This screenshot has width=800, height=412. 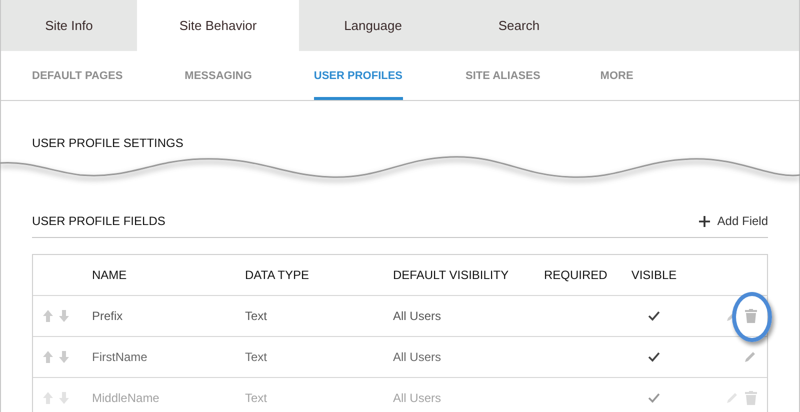 I want to click on column-header: VISIBLE, so click(x=654, y=275).